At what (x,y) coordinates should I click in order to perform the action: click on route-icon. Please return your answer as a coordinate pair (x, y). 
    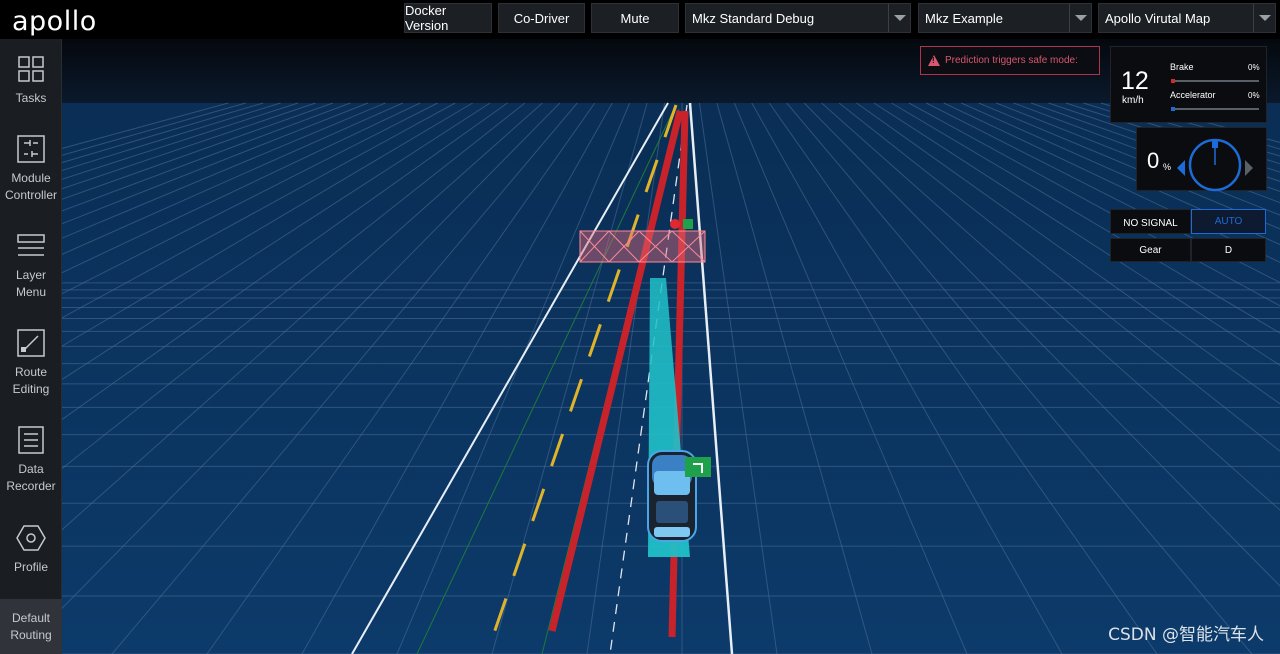
    Looking at the image, I should click on (31, 343).